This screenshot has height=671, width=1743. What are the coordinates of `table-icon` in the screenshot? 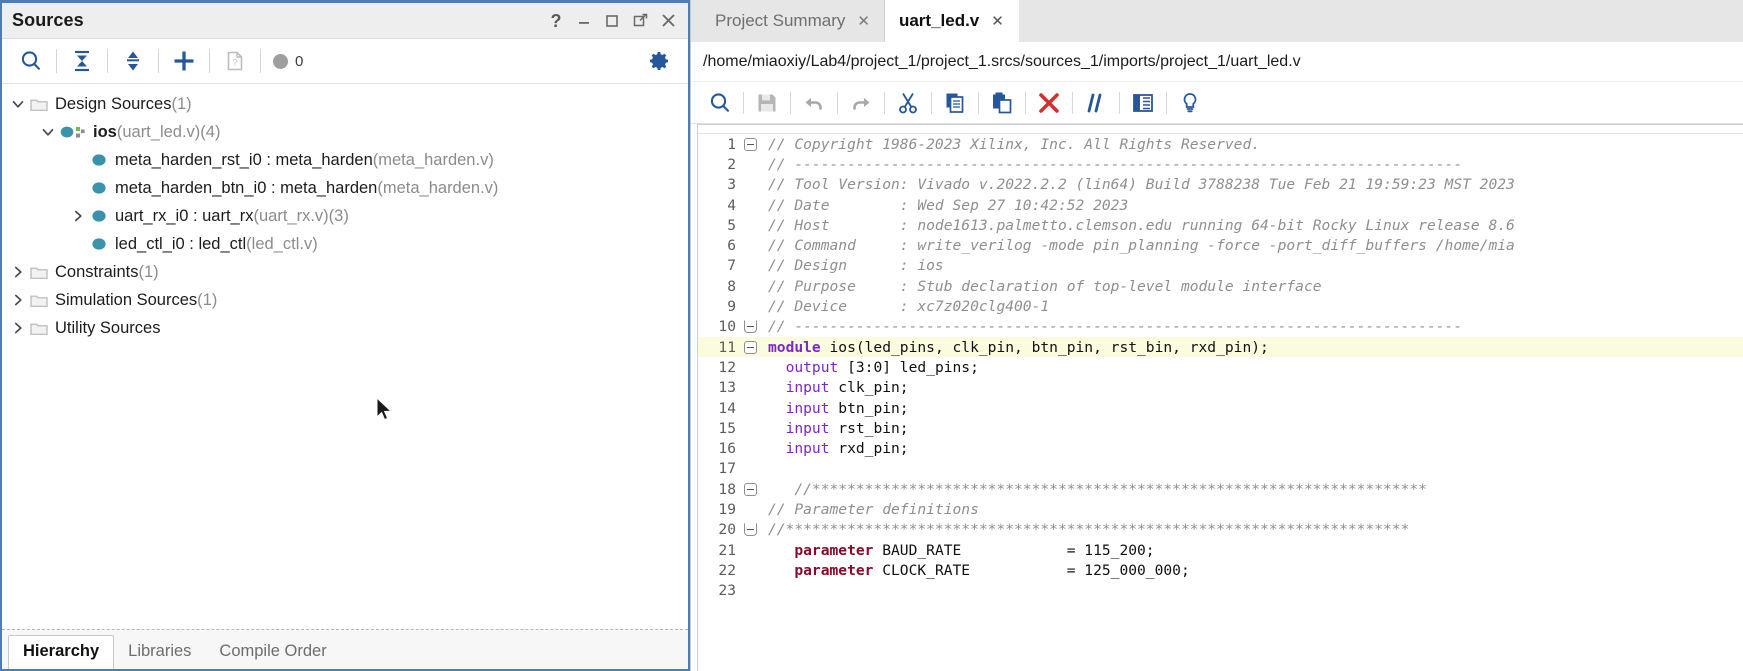 It's located at (1143, 103).